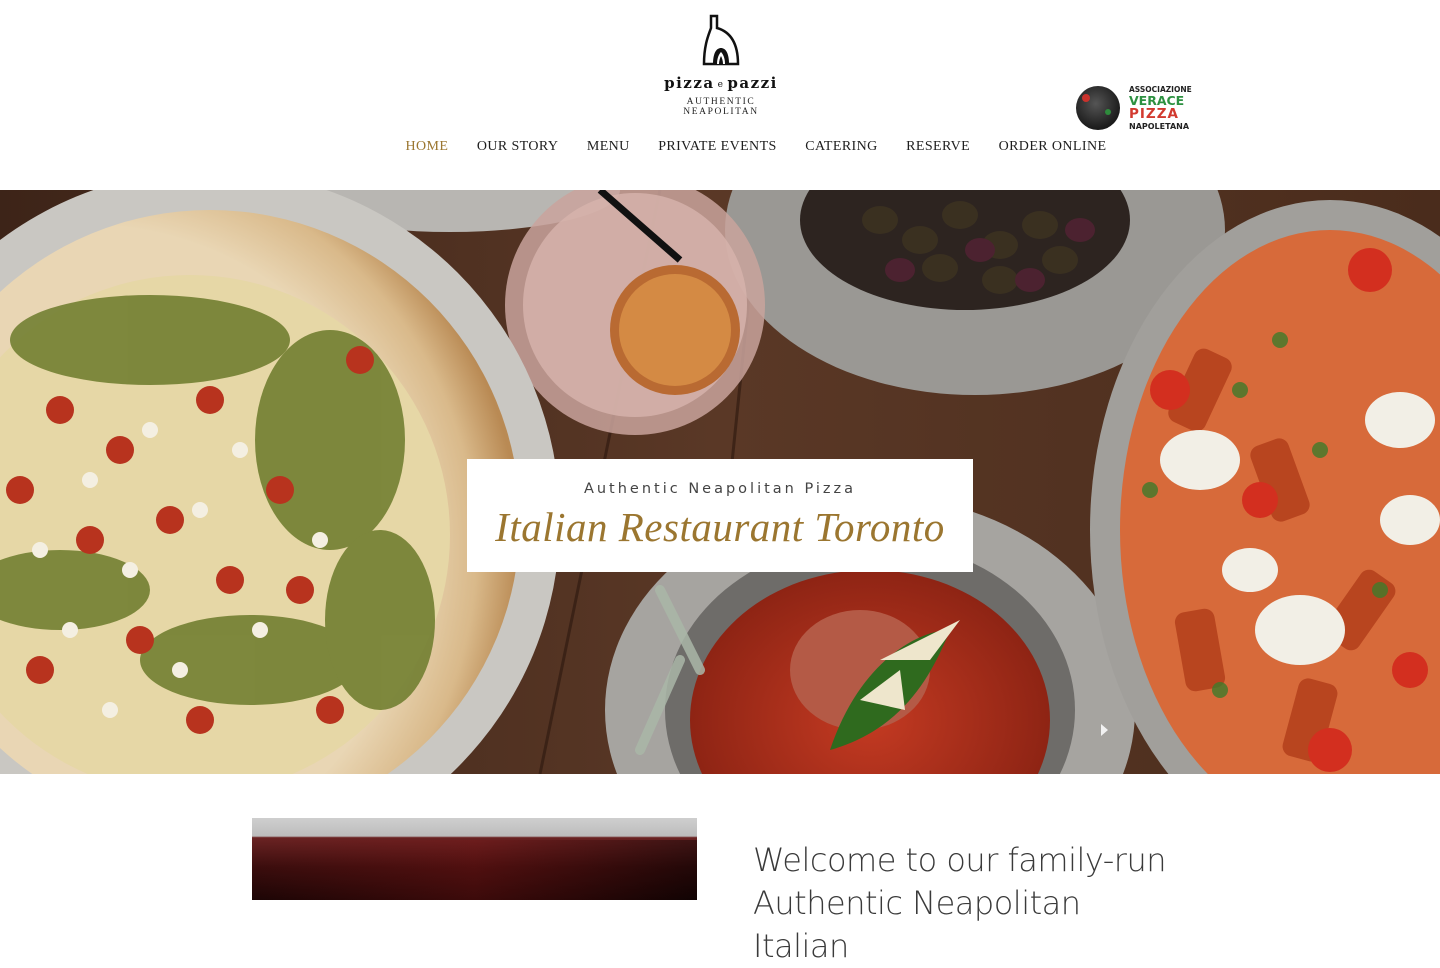  What do you see at coordinates (721, 107) in the screenshot?
I see `logo-tagline: AUTHENTIC NEAPOLITAN` at bounding box center [721, 107].